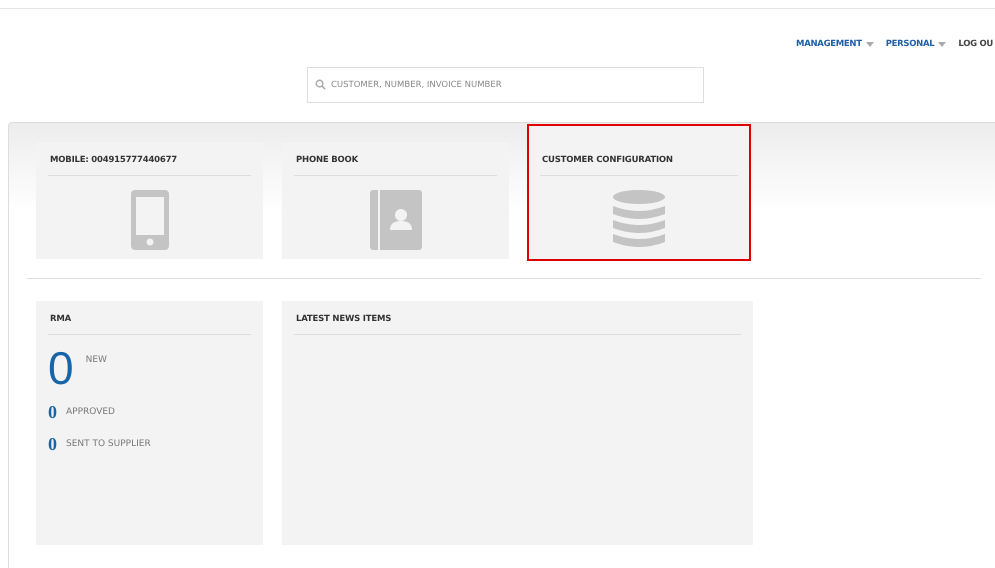 The width and height of the screenshot is (995, 568). Describe the element at coordinates (639, 220) in the screenshot. I see `database-icon` at that location.